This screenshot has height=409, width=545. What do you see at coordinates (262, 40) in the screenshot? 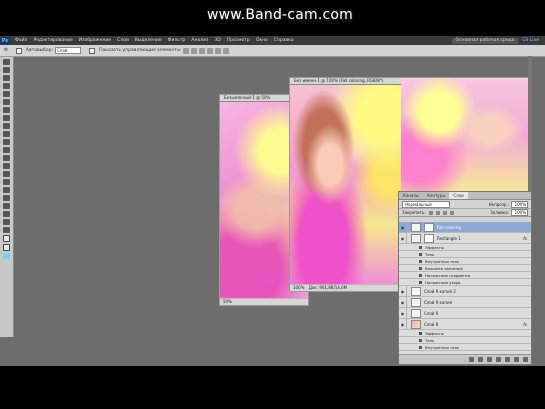
I see `menu-window: Окно` at bounding box center [262, 40].